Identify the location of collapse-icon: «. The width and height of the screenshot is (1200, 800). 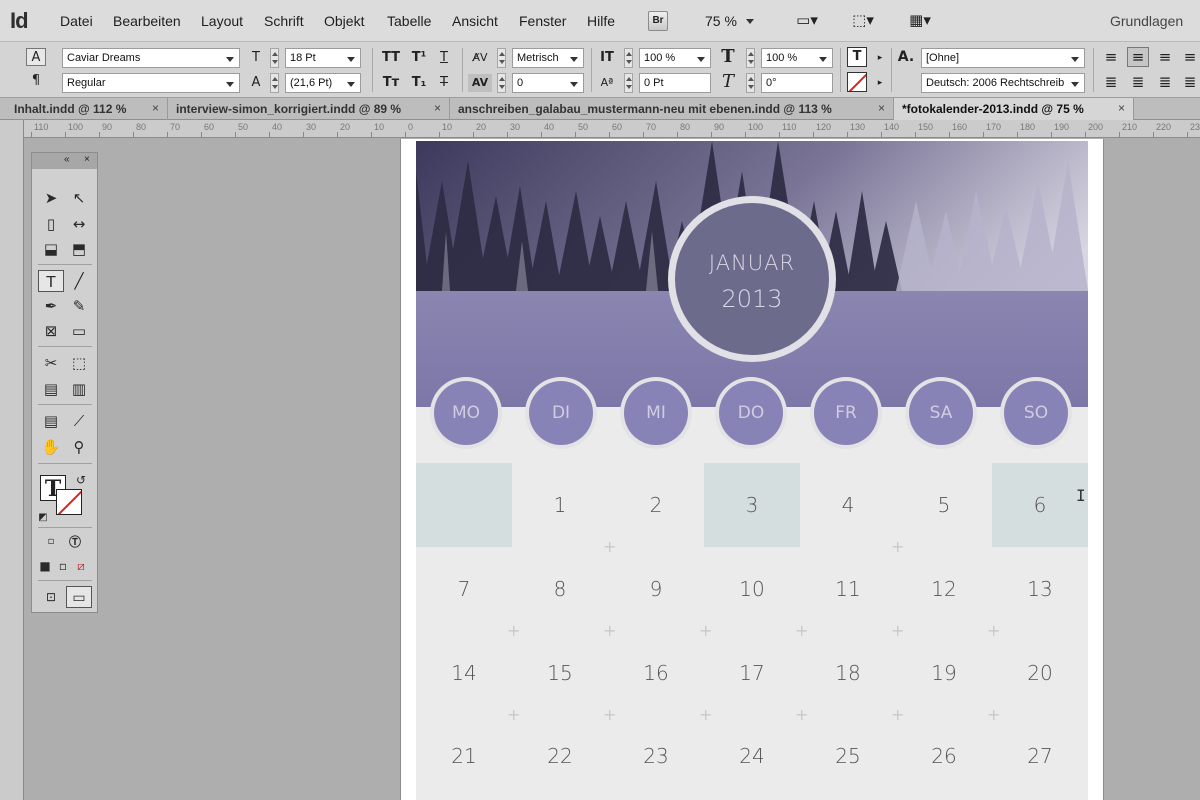
(67, 159).